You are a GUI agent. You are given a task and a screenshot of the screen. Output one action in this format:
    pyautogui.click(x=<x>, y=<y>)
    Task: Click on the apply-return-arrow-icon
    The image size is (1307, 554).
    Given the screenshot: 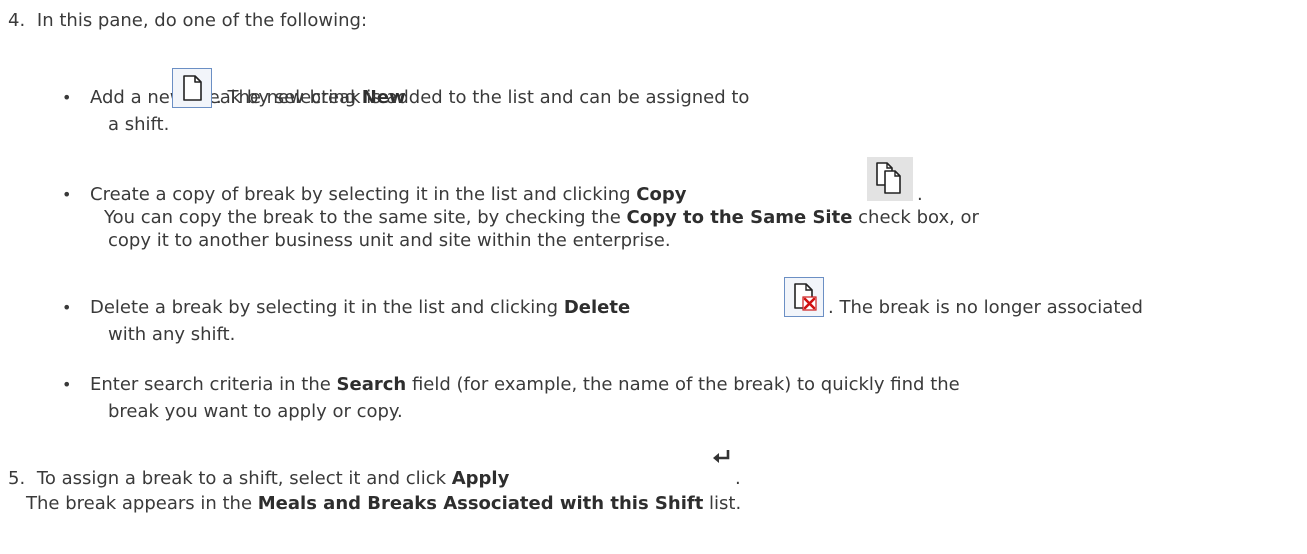 What is the action you would take?
    pyautogui.click(x=722, y=457)
    